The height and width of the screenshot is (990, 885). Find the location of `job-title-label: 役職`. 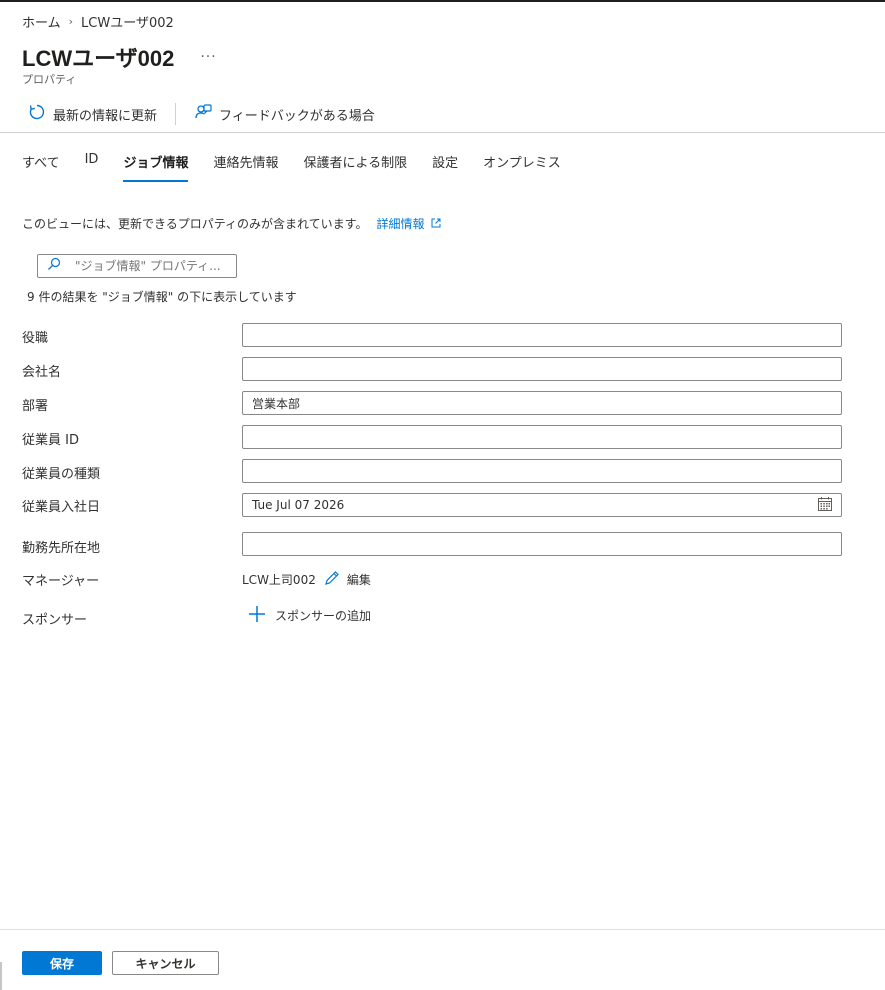

job-title-label: 役職 is located at coordinates (35, 338).